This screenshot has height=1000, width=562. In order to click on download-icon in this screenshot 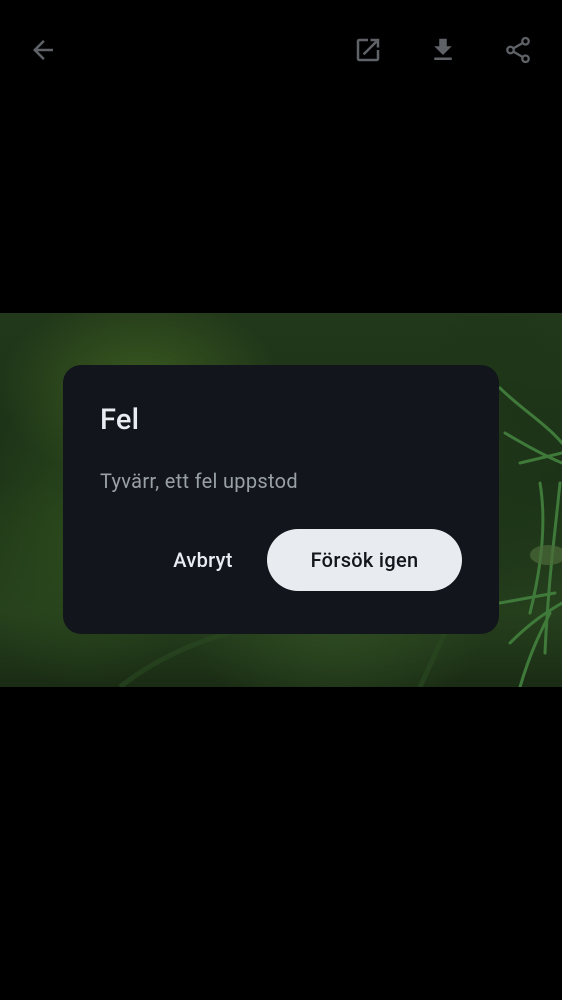, I will do `click(443, 49)`.